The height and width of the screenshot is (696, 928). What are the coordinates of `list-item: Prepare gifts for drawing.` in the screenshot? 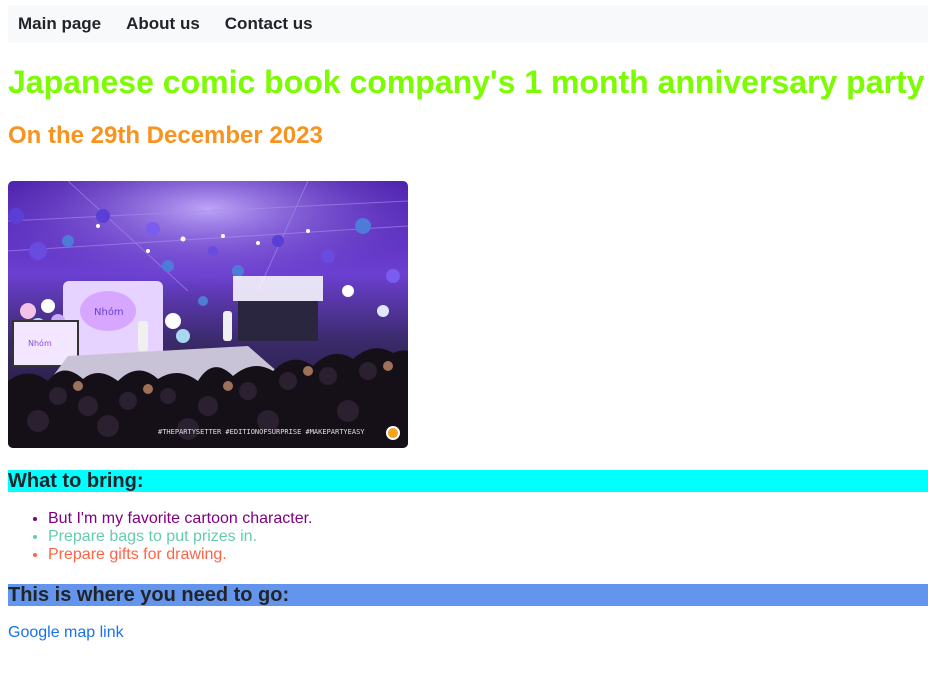 It's located at (180, 555).